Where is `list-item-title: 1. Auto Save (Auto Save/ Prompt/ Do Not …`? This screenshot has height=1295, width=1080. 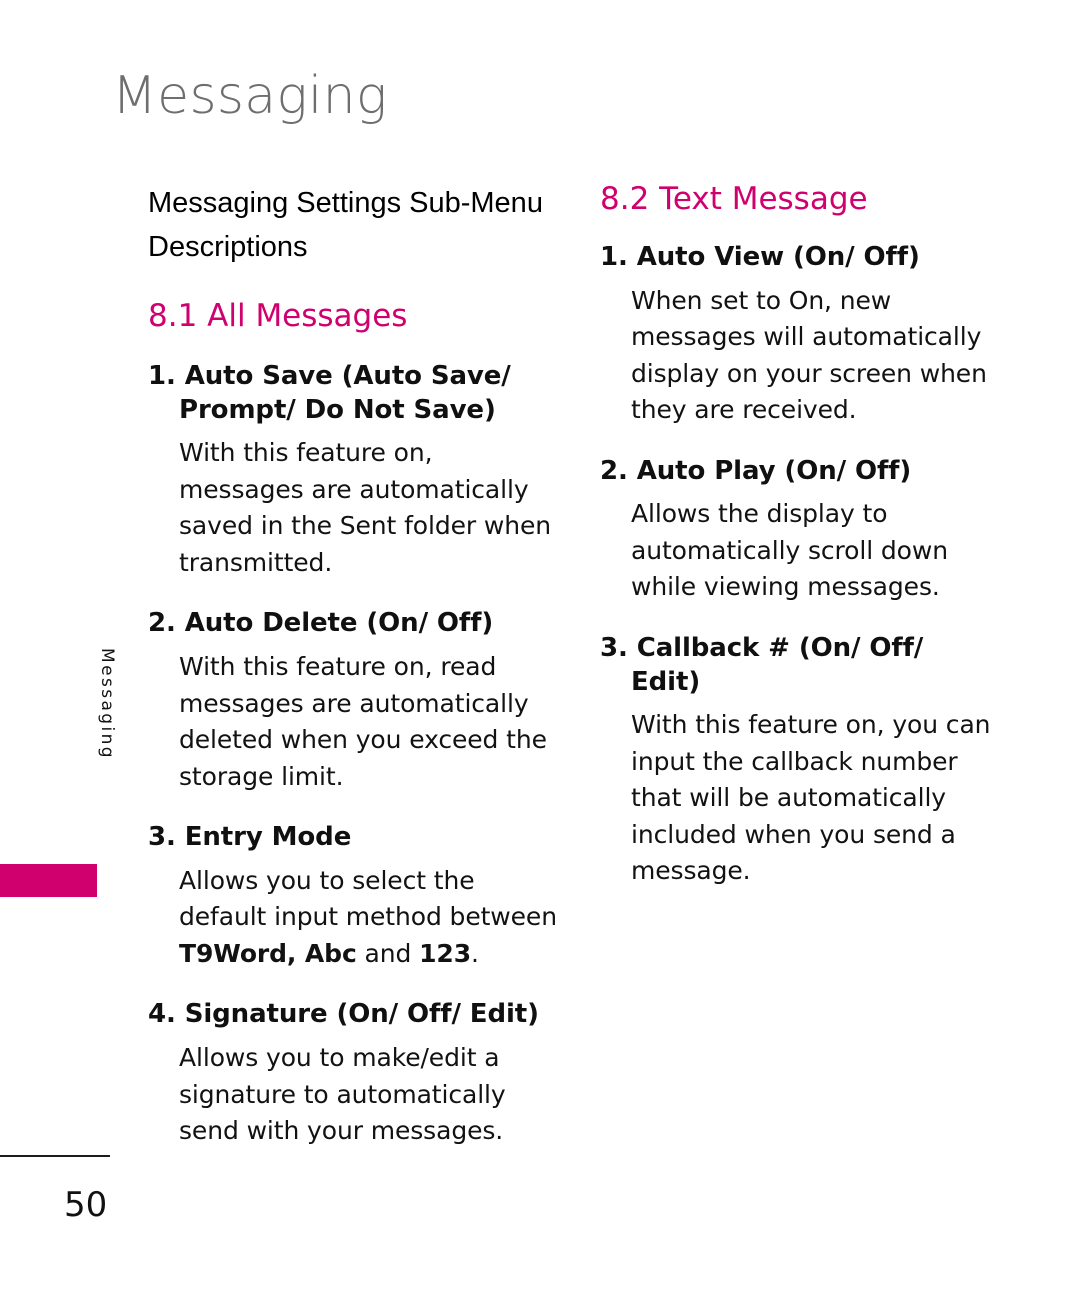
list-item-title: 1. Auto Save (Auto Save/ Prompt/ Do Not … is located at coordinates (329, 392).